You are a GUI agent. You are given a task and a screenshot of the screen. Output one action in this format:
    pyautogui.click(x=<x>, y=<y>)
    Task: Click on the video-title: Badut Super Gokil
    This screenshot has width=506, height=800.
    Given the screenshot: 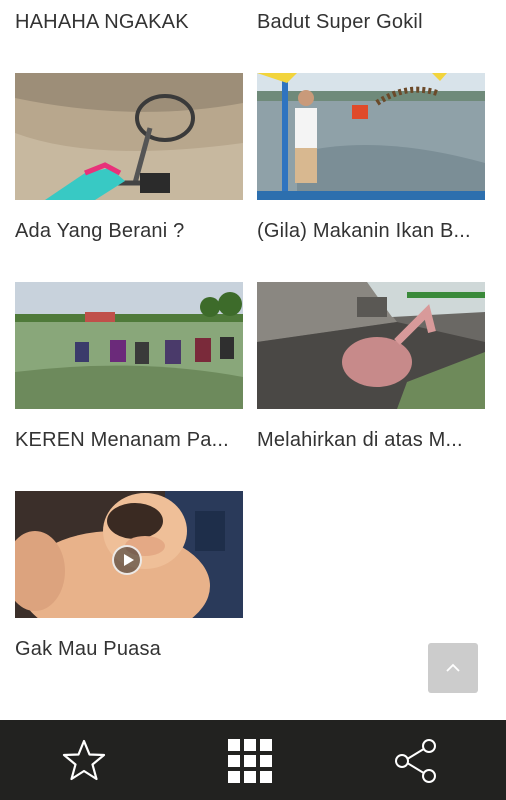 What is the action you would take?
    pyautogui.click(x=371, y=22)
    